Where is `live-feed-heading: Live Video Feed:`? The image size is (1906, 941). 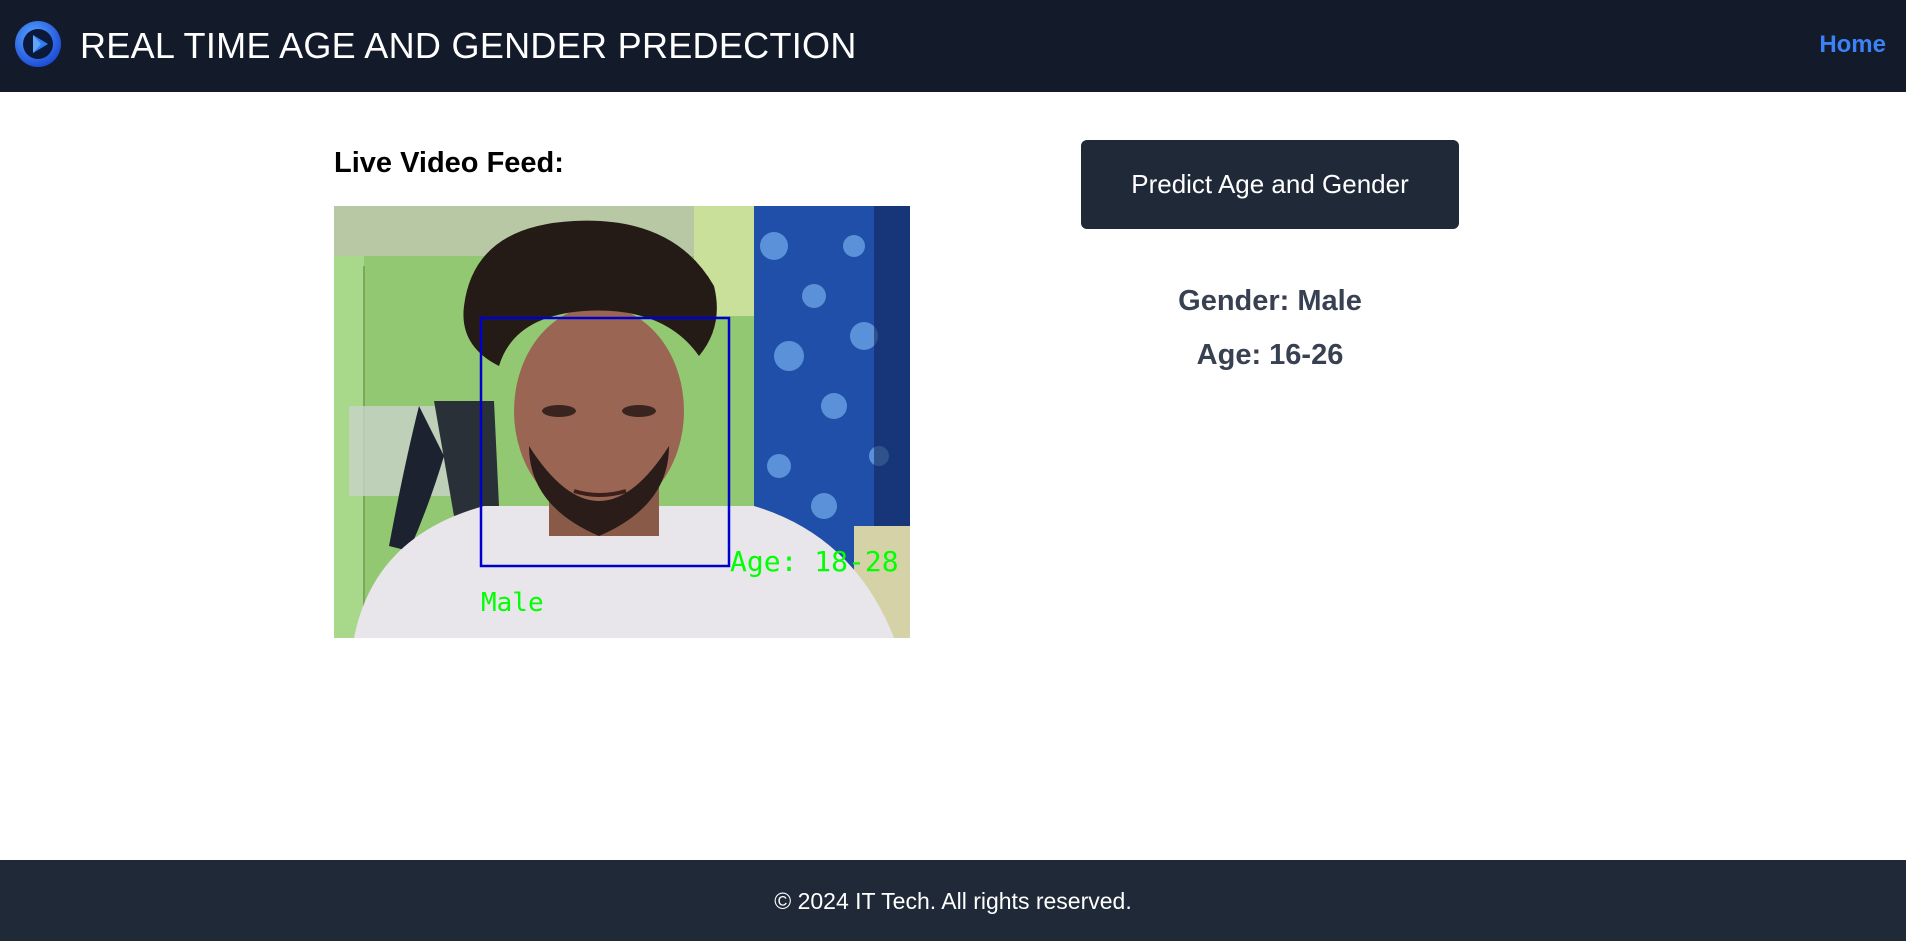 live-feed-heading: Live Video Feed: is located at coordinates (449, 163).